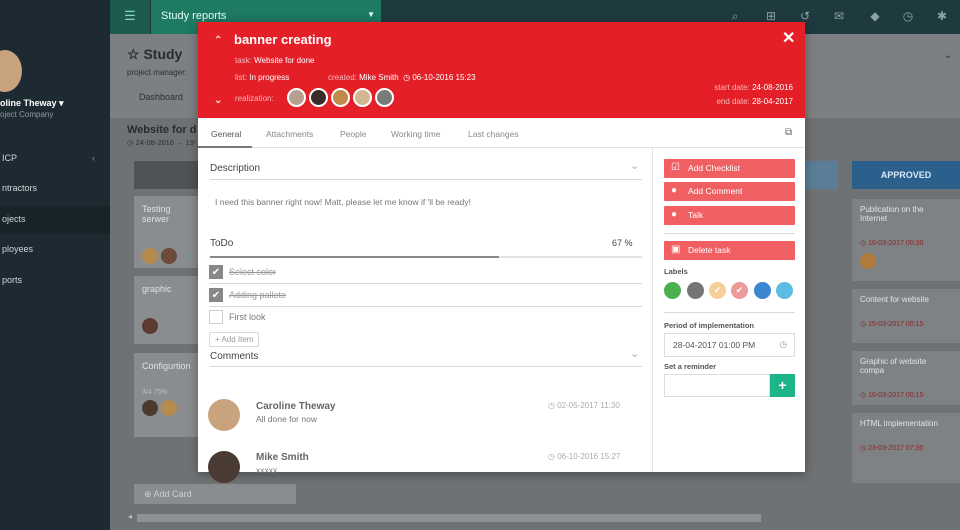  What do you see at coordinates (247, 317) in the screenshot?
I see `todo-item-label: First look` at bounding box center [247, 317].